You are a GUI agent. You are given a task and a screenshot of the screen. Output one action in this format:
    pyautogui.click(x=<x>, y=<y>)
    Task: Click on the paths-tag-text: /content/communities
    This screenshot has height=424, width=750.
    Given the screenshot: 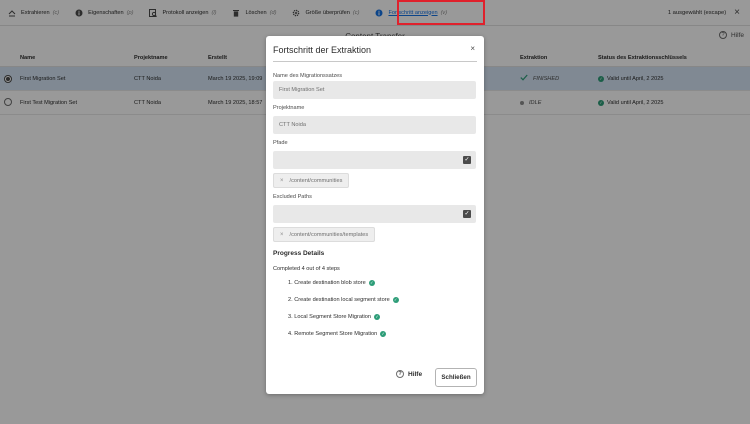 What is the action you would take?
    pyautogui.click(x=316, y=180)
    